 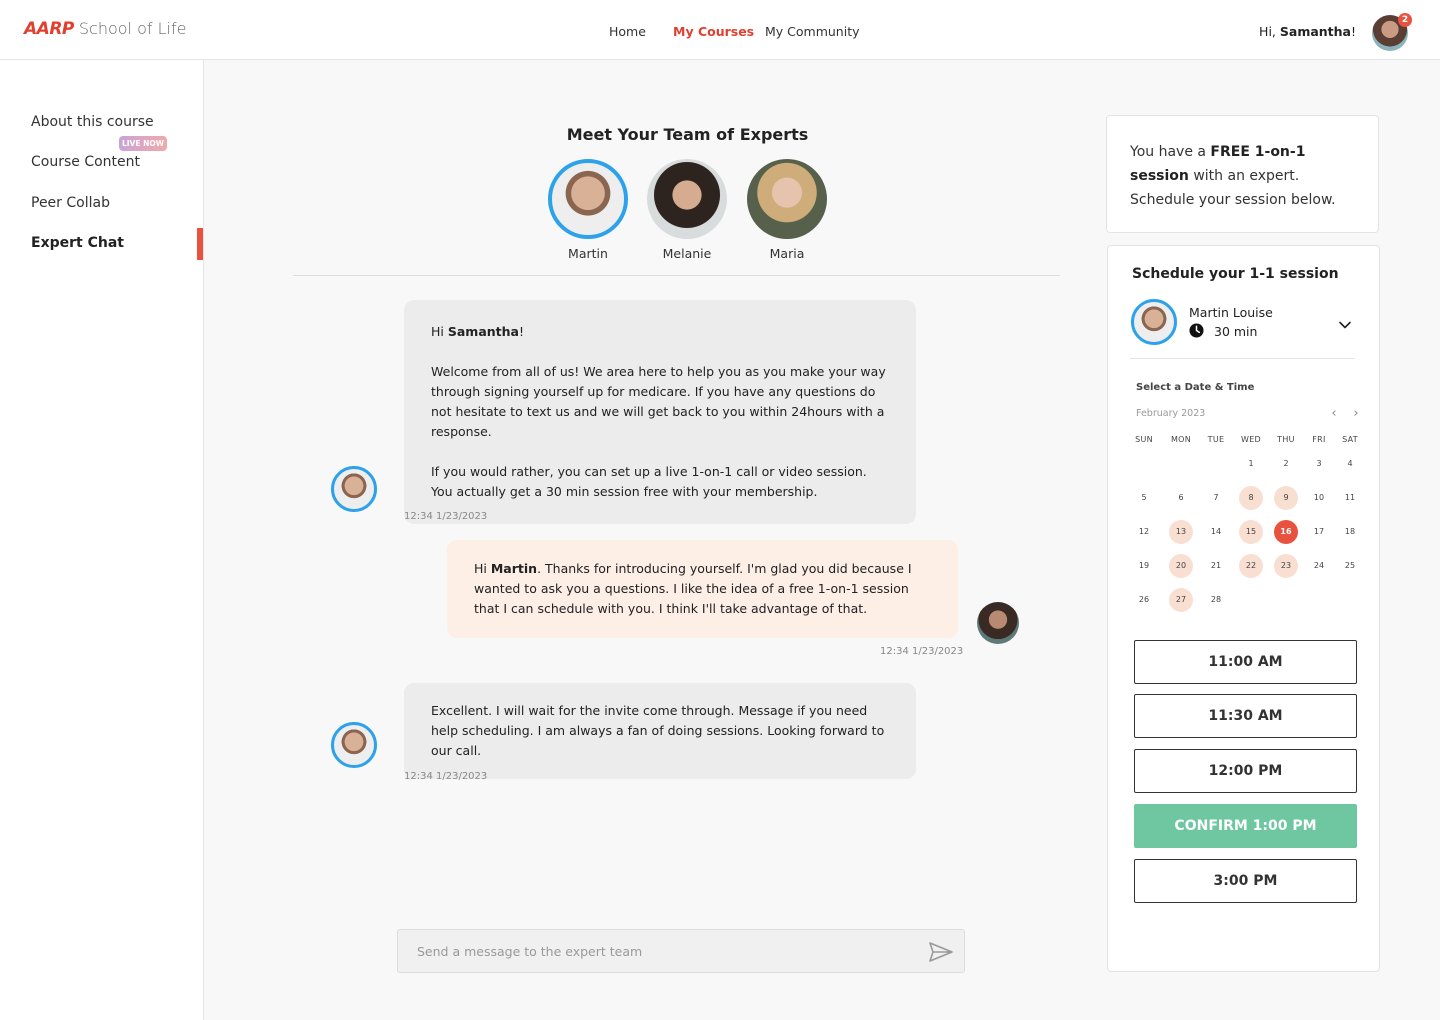 I want to click on weekday-label: SAT, so click(x=1350, y=439).